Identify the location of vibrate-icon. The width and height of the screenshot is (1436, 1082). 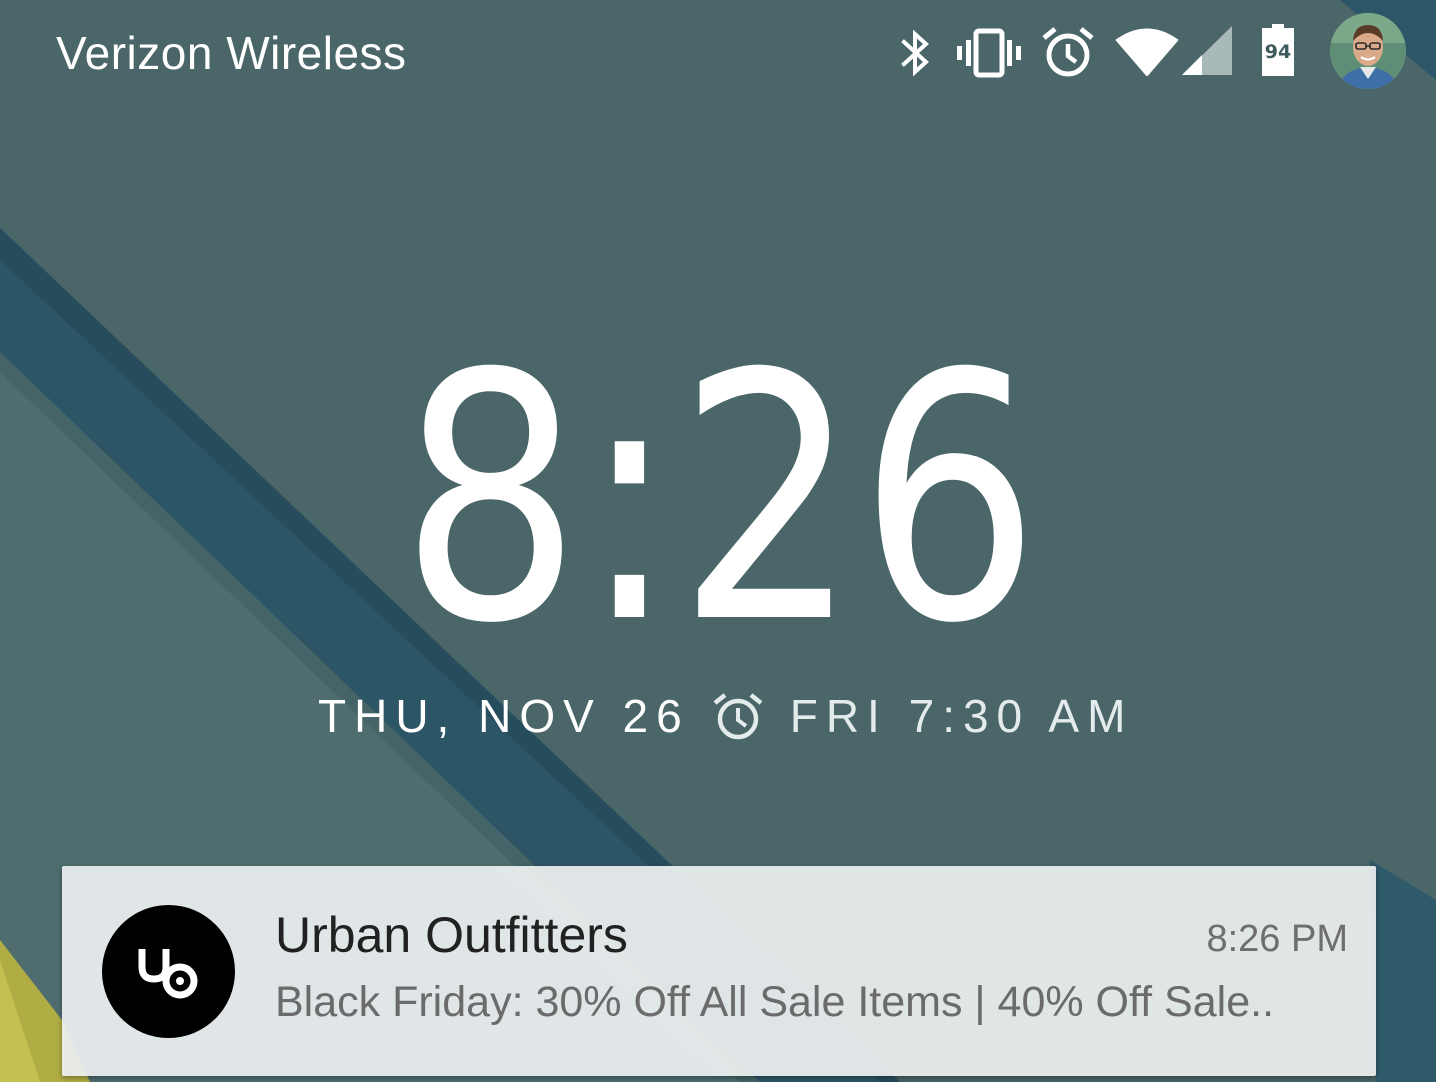
(989, 53).